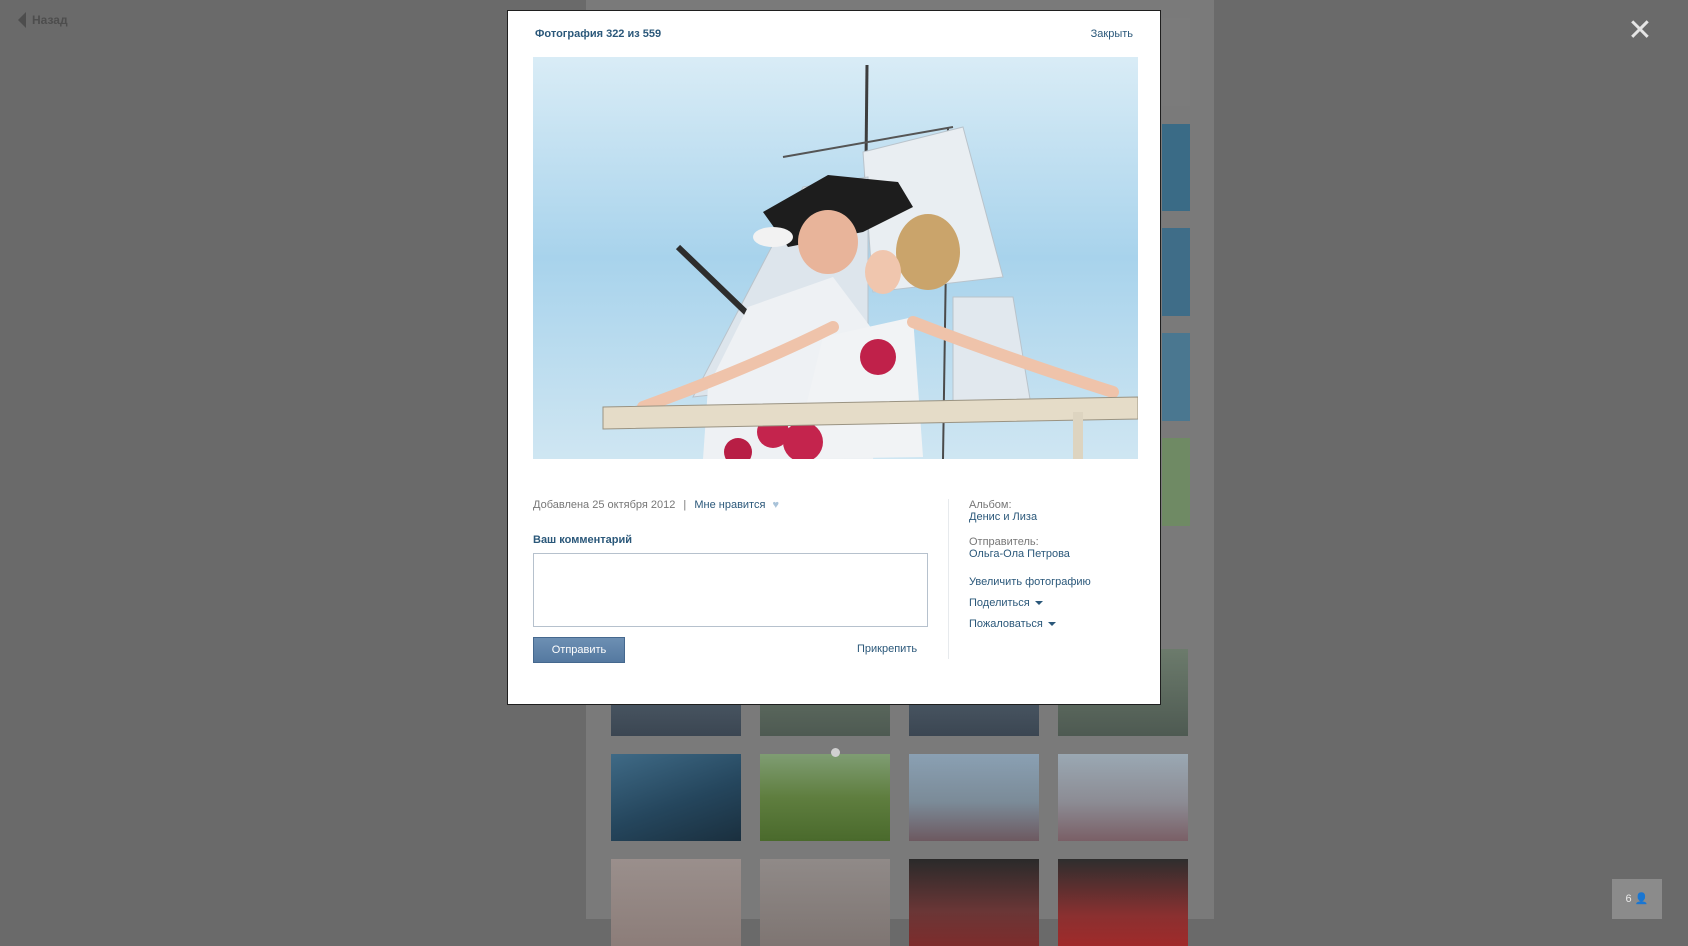 This screenshot has width=1688, height=946. Describe the element at coordinates (22, 20) in the screenshot. I see `arrow-left-icon` at that location.